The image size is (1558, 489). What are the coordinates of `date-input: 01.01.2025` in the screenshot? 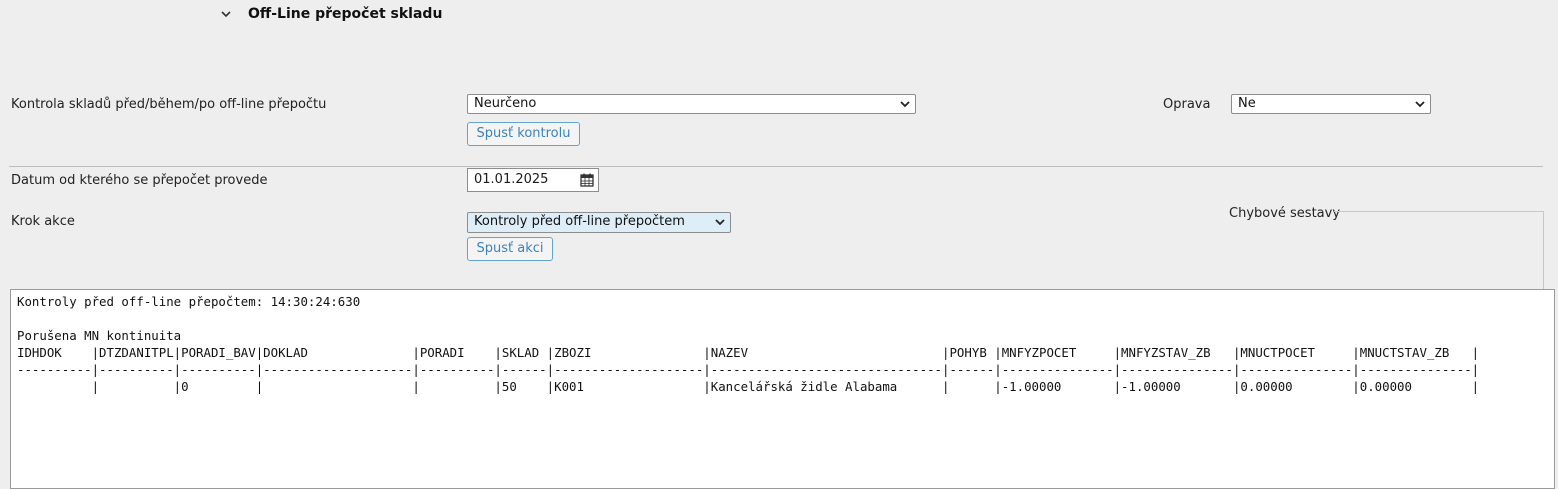 It's located at (533, 180).